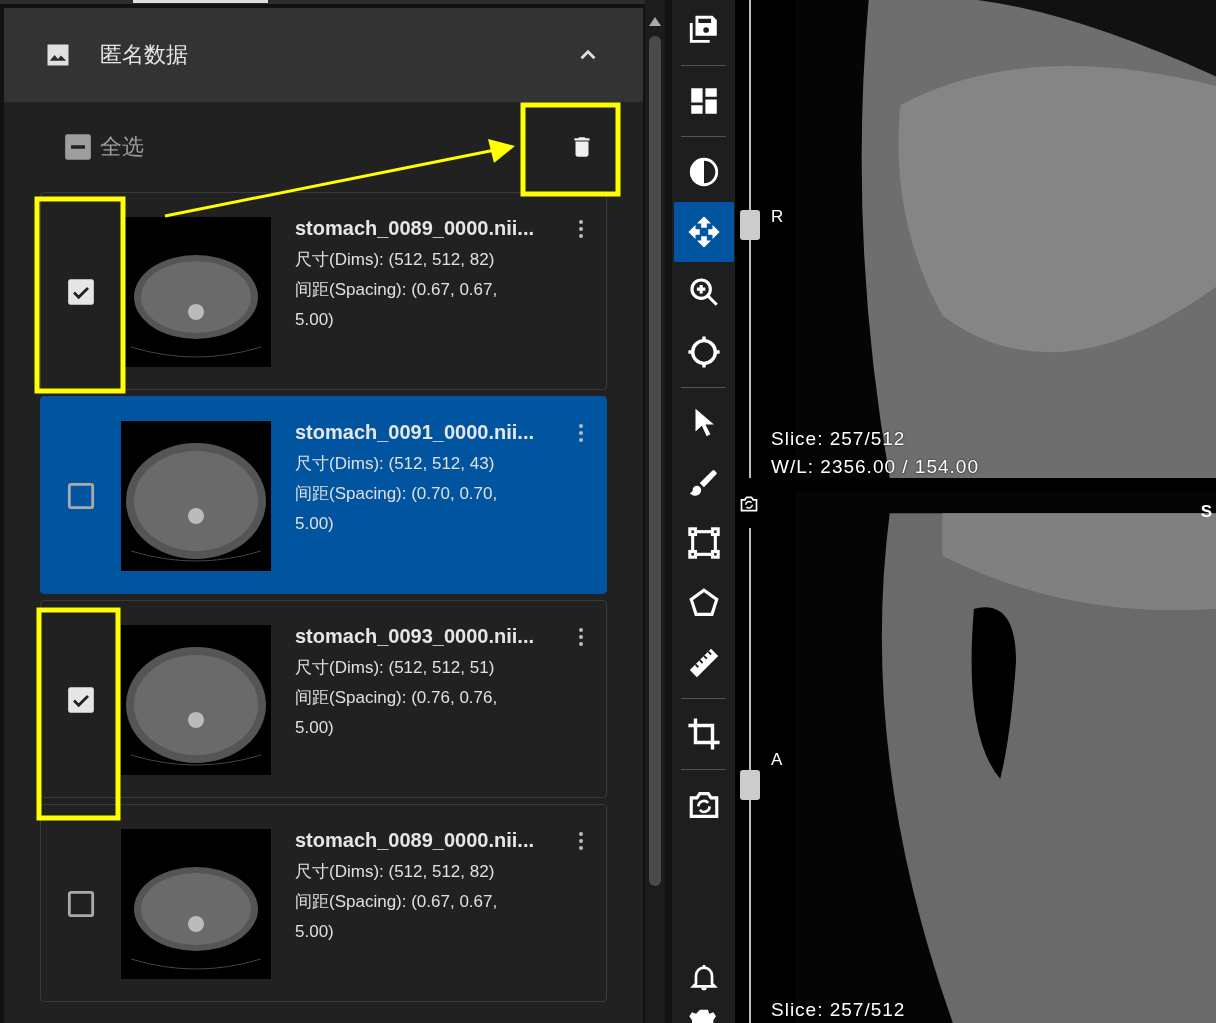 The height and width of the screenshot is (1023, 1216). I want to click on scrollbar-thumb, so click(655, 461).